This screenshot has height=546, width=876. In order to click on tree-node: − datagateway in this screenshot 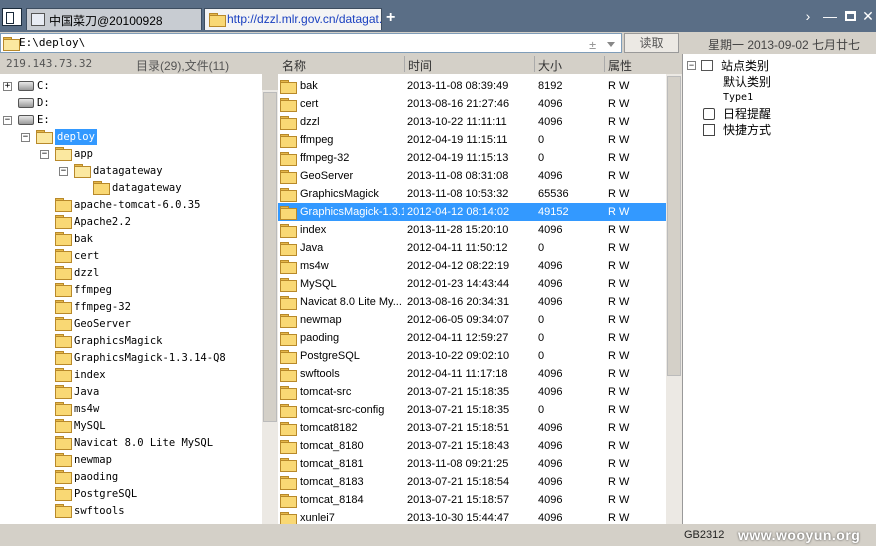, I will do `click(130, 171)`.